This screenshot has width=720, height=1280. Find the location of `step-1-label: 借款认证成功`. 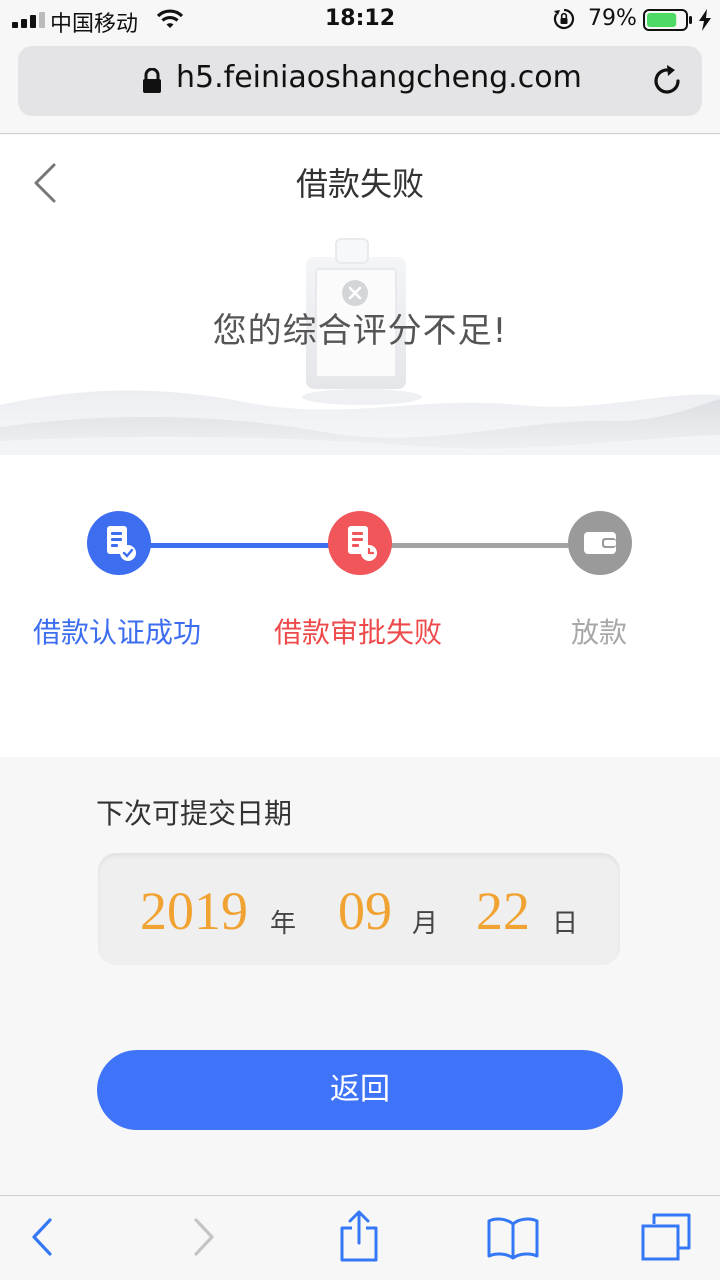

step-1-label: 借款认证成功 is located at coordinates (117, 632).